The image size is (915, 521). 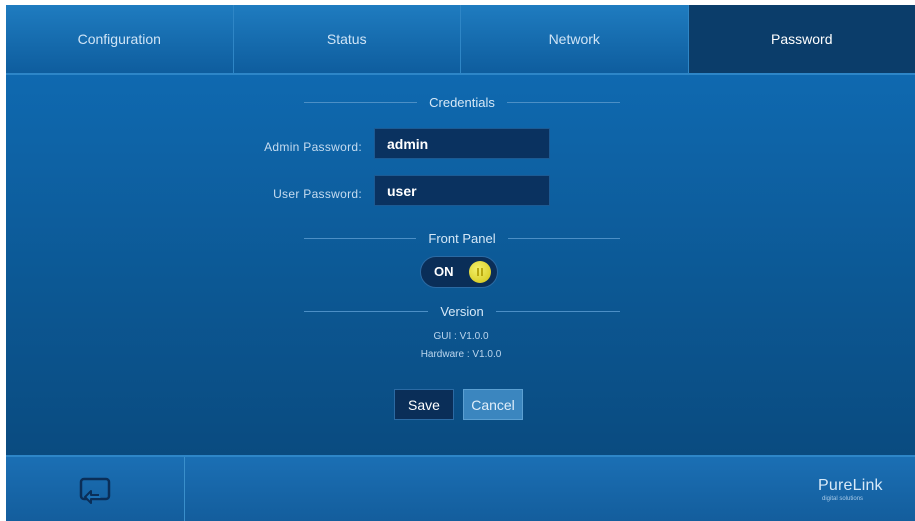 I want to click on hardware-version: Hardware : V1.0.0, so click(x=461, y=354).